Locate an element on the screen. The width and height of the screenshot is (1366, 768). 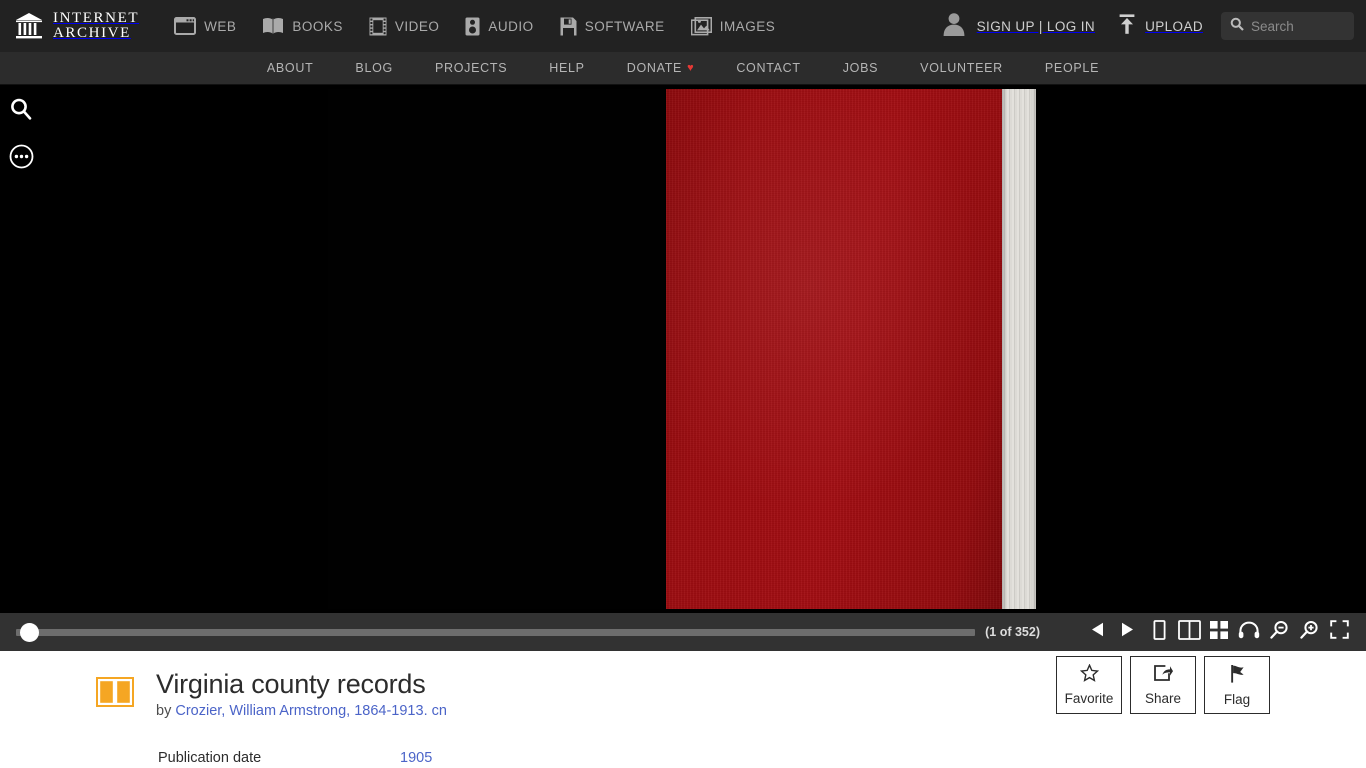
reader-toolbar: (1 of 352) is located at coordinates (683, 632).